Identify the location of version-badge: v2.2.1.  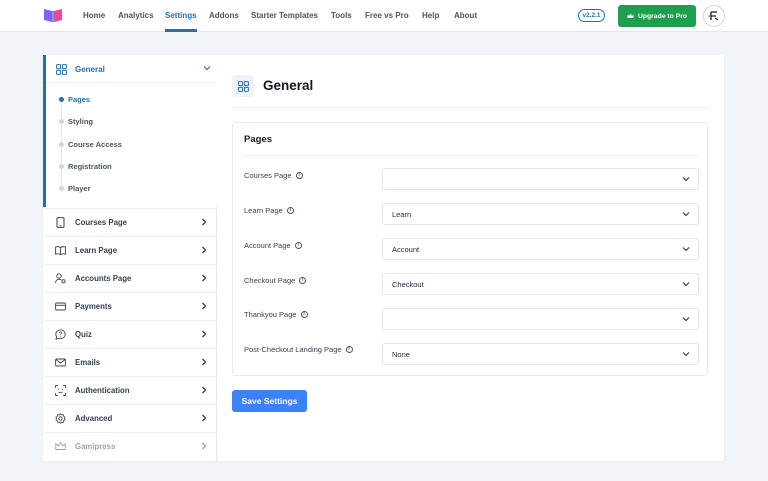
(591, 15).